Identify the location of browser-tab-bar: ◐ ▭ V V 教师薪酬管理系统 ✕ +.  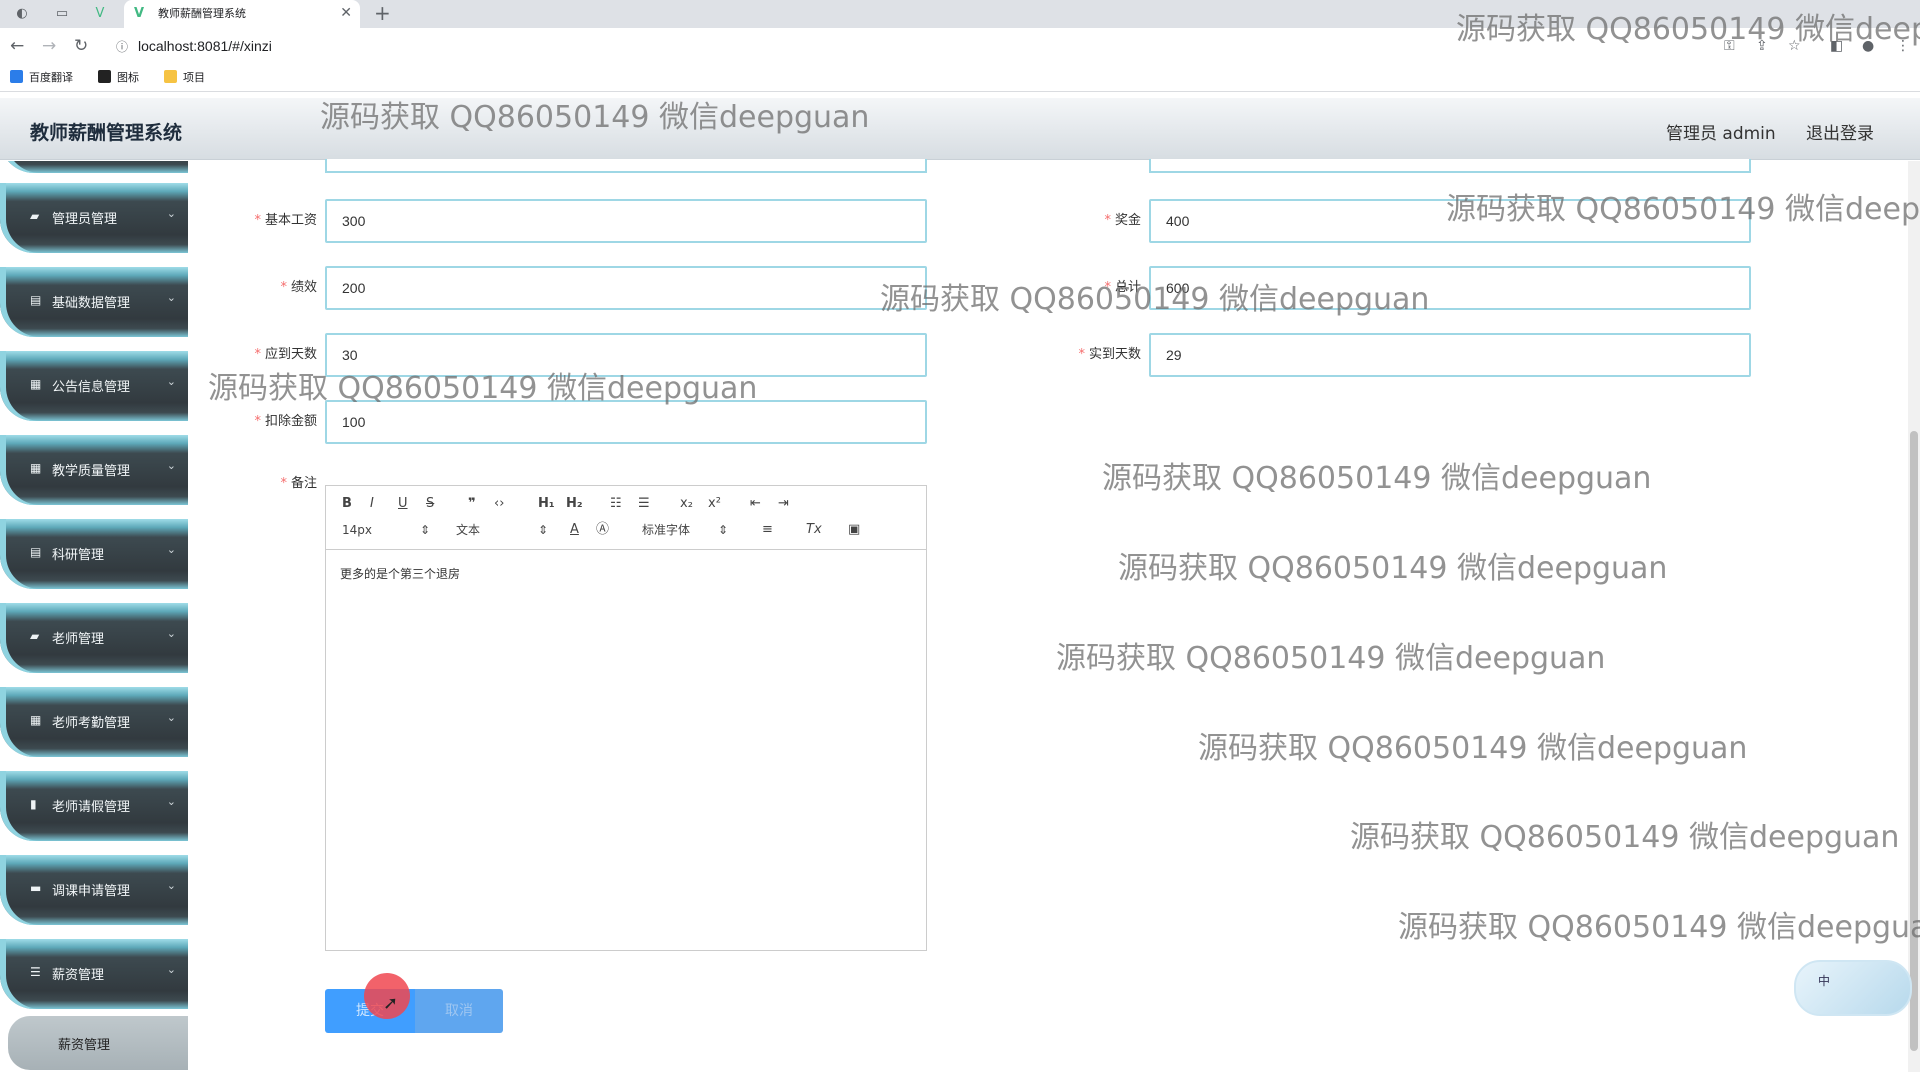
(960, 14).